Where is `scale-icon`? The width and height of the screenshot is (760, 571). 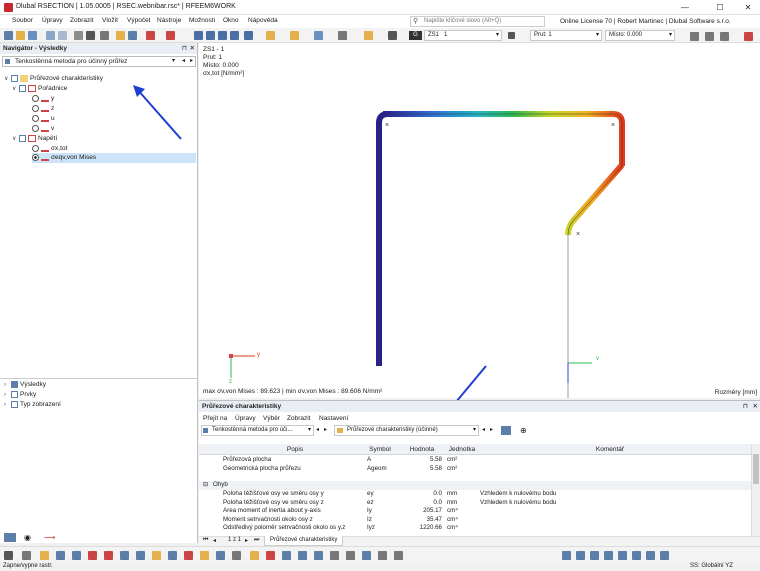
scale-icon is located at coordinates (334, 555).